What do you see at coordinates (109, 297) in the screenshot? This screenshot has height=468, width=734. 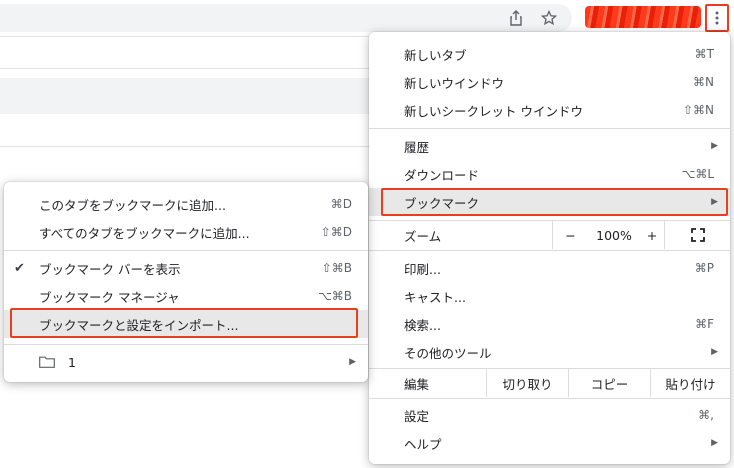 I see `menu-label: ブックマーク マネージャ` at bounding box center [109, 297].